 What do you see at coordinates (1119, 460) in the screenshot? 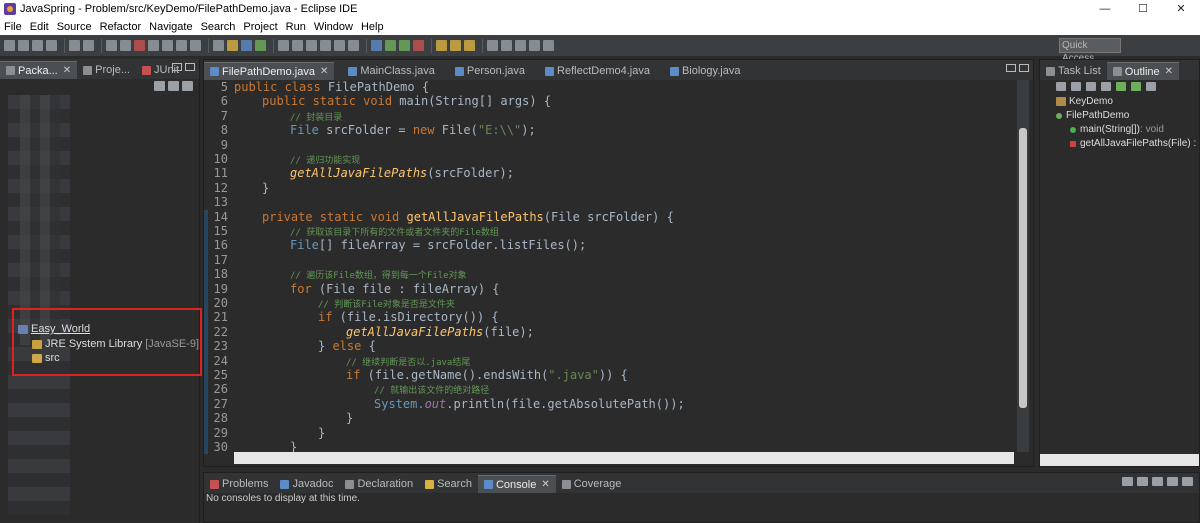
I see `outline-horizontal-scrollbar` at bounding box center [1119, 460].